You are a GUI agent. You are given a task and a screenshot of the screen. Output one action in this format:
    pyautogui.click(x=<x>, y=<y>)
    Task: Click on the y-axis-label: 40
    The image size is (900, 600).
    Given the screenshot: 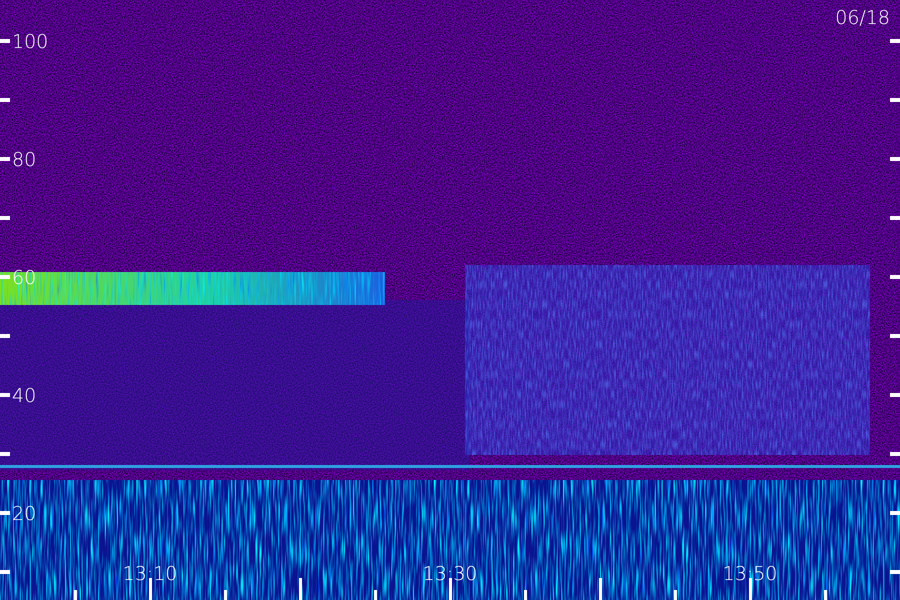 What is the action you would take?
    pyautogui.click(x=24, y=396)
    